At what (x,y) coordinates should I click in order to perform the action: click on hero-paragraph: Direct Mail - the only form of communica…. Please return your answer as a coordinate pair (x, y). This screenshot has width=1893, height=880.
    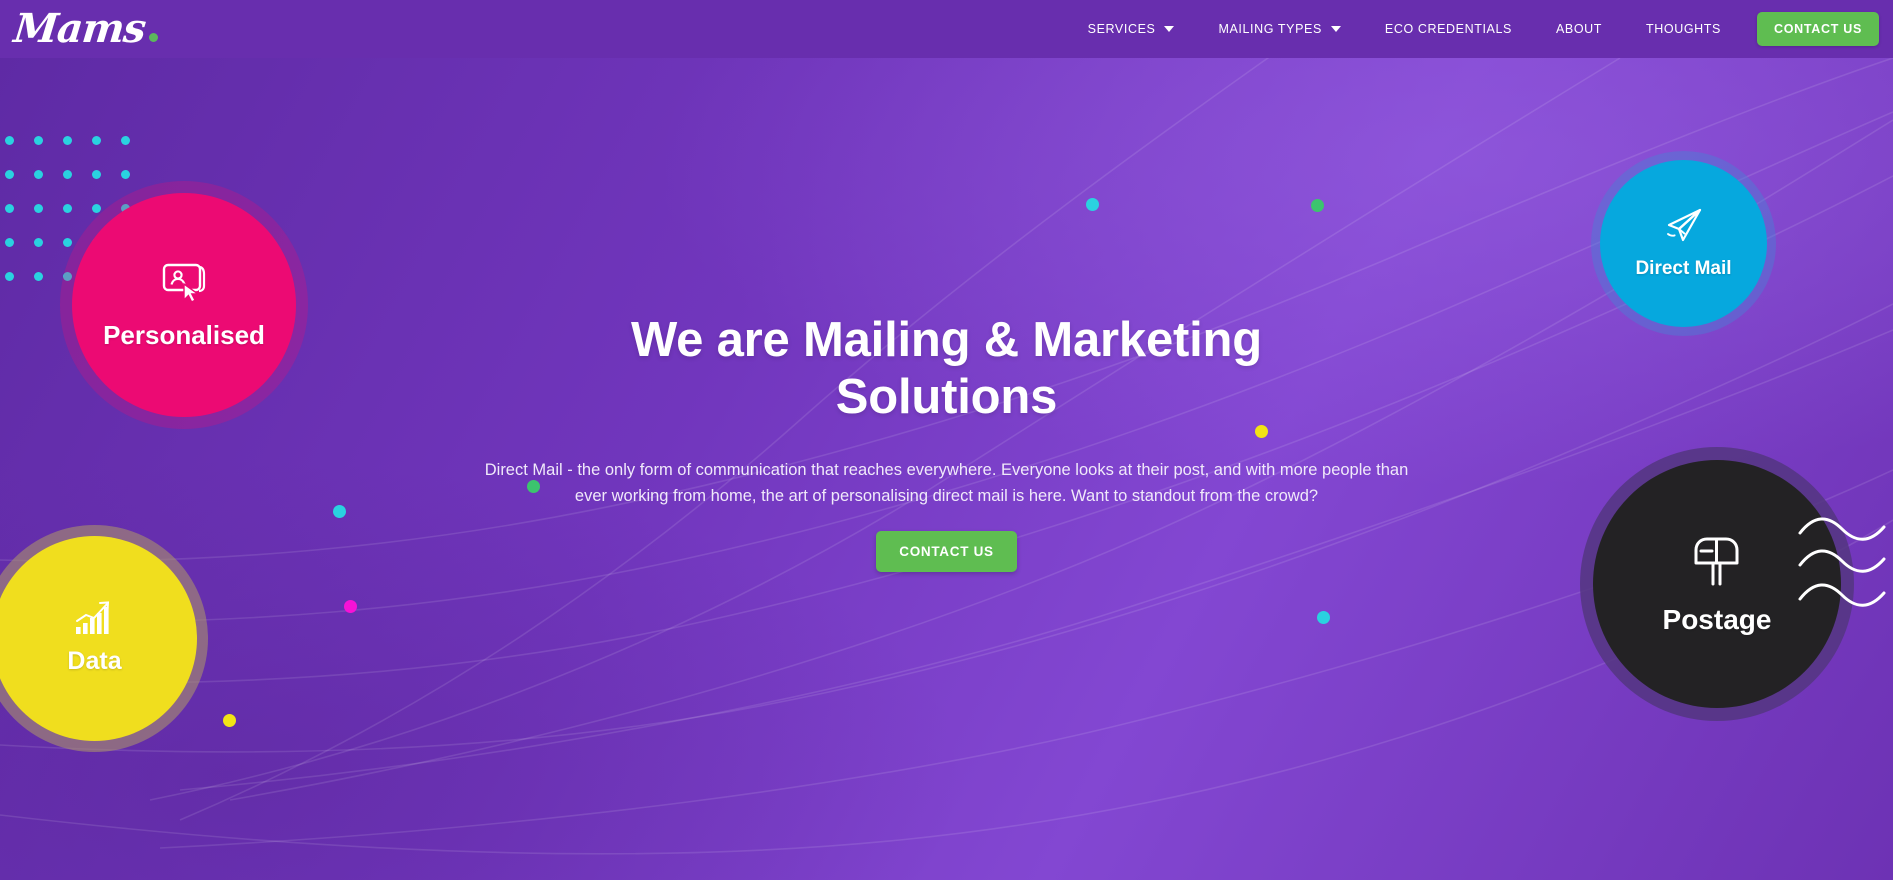
    Looking at the image, I should click on (946, 482).